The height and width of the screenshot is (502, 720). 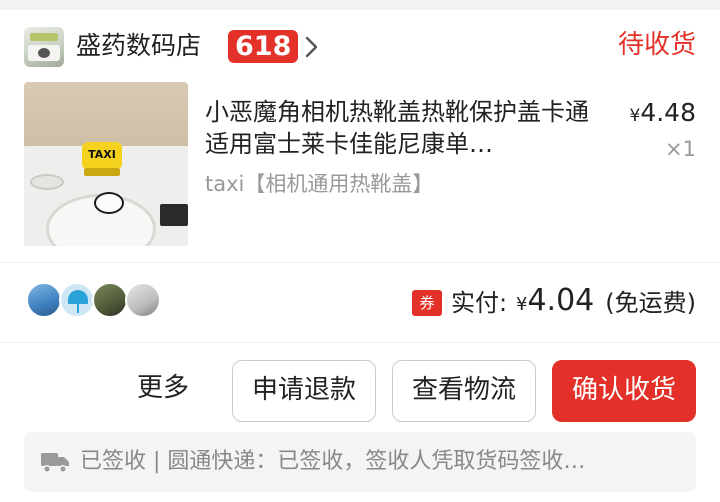 I want to click on payment-row: 券 实付: ¥4.04 (免运费), so click(x=360, y=305).